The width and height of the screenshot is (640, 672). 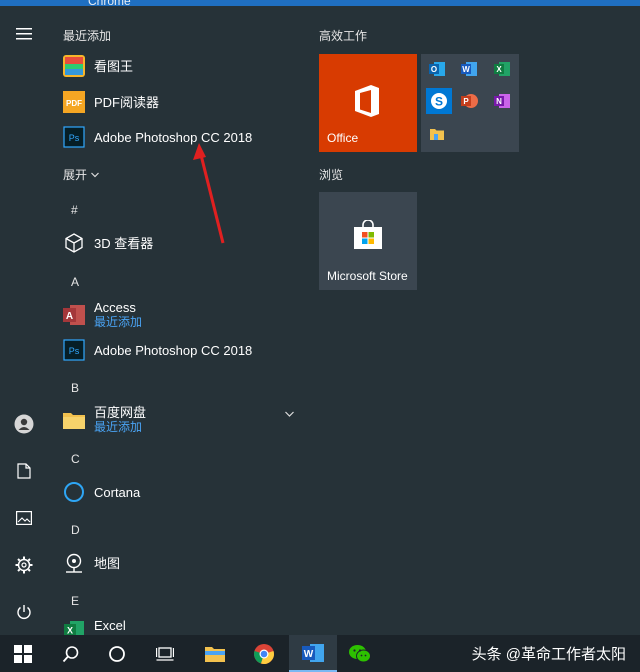 What do you see at coordinates (74, 210) in the screenshot?
I see `section-hash: #` at bounding box center [74, 210].